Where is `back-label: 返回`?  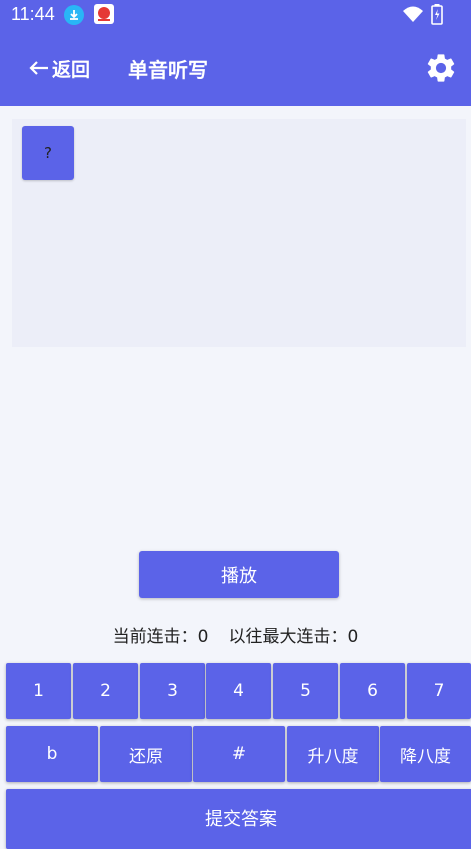 back-label: 返回 is located at coordinates (71, 70).